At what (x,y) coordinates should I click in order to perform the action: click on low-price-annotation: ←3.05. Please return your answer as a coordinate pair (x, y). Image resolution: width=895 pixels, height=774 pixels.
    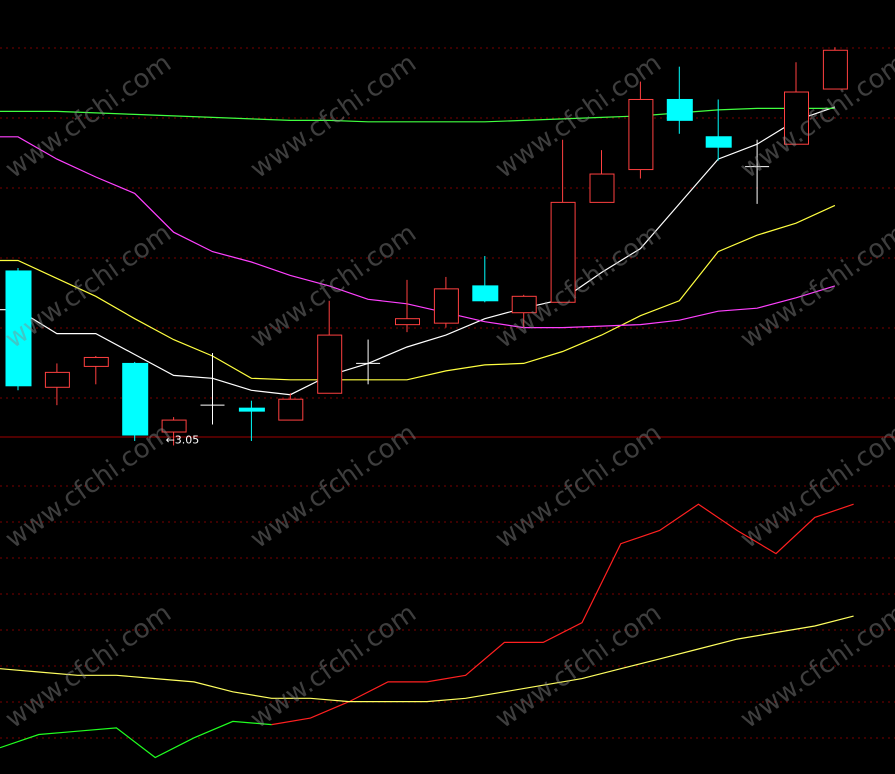
    Looking at the image, I should click on (183, 440).